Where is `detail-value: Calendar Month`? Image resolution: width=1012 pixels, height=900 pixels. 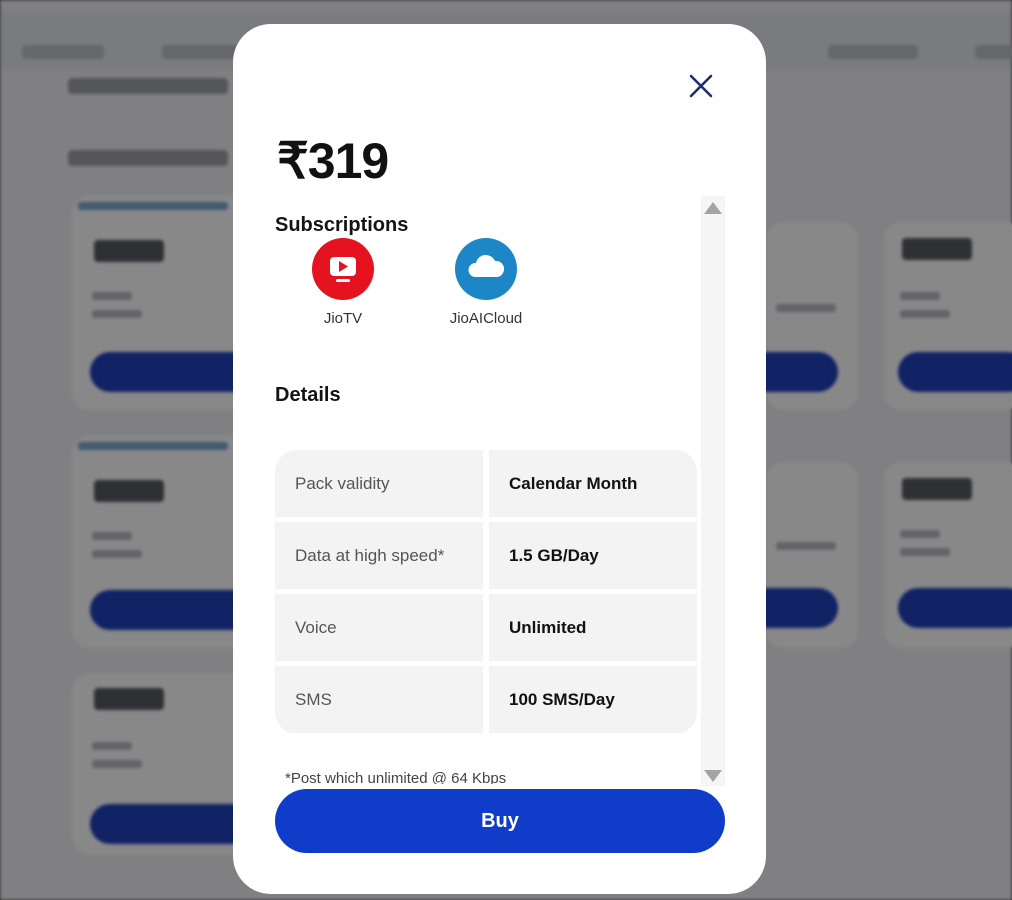 detail-value: Calendar Month is located at coordinates (593, 483).